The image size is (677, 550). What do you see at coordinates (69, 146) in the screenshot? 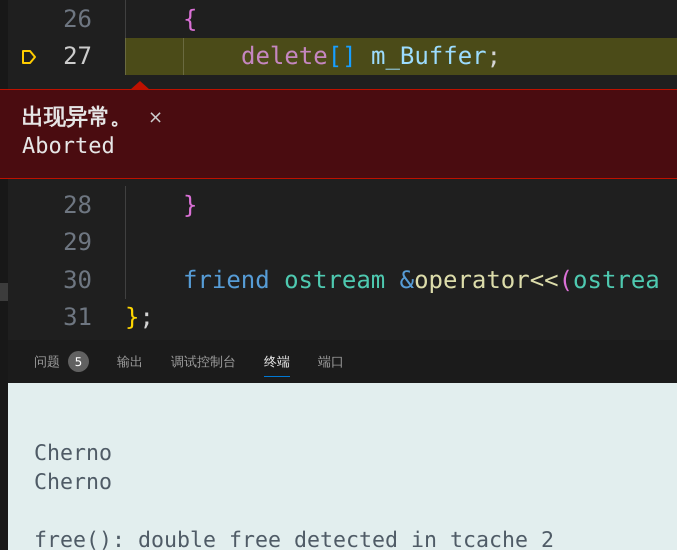
I see `exception-message: Aborted` at bounding box center [69, 146].